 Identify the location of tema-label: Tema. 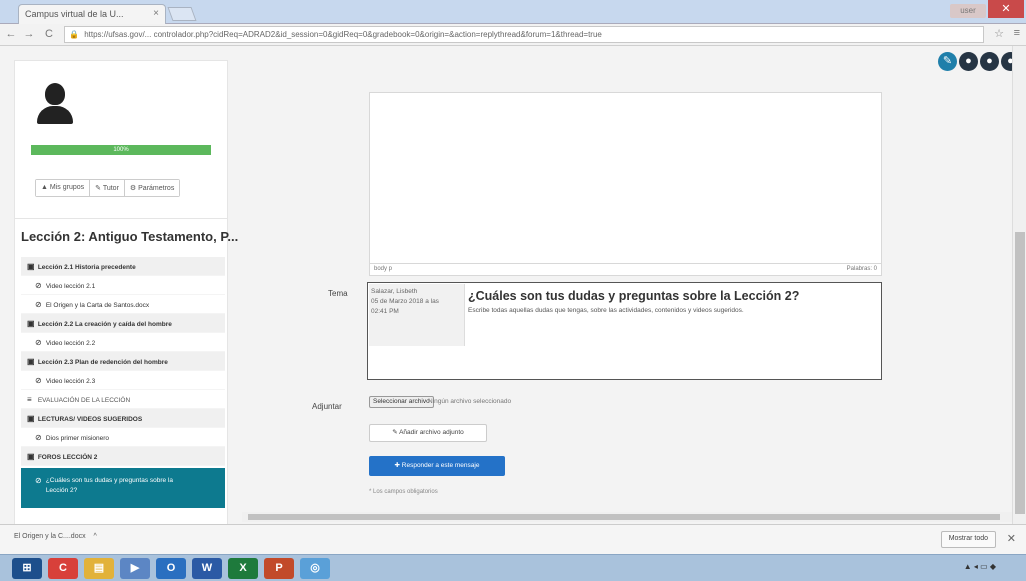
(338, 293).